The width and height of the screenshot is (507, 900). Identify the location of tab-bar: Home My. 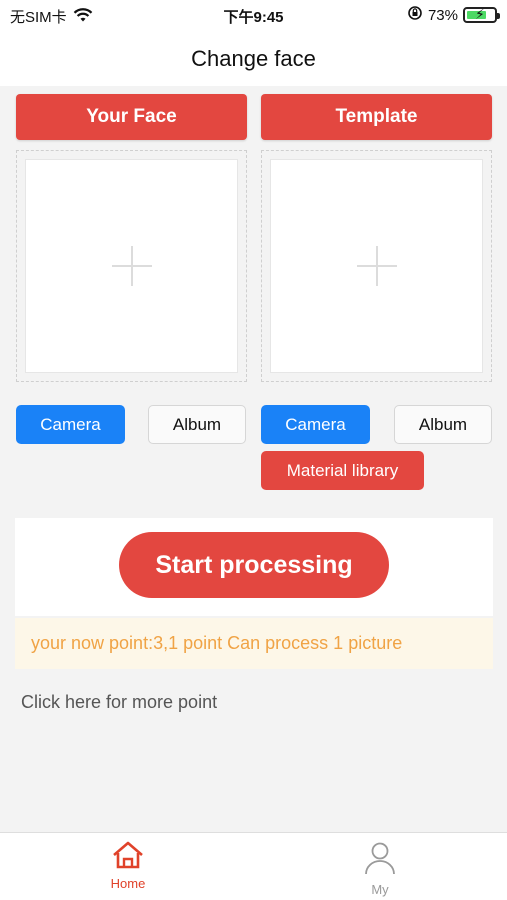
(253, 866).